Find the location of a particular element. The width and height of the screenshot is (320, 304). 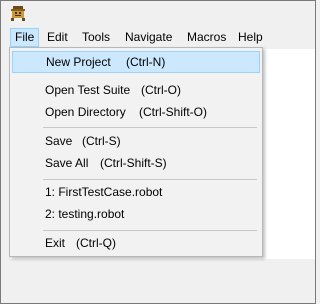

menu-item-save-all: Save All (Ctrl-Shift-S) is located at coordinates (136, 163).